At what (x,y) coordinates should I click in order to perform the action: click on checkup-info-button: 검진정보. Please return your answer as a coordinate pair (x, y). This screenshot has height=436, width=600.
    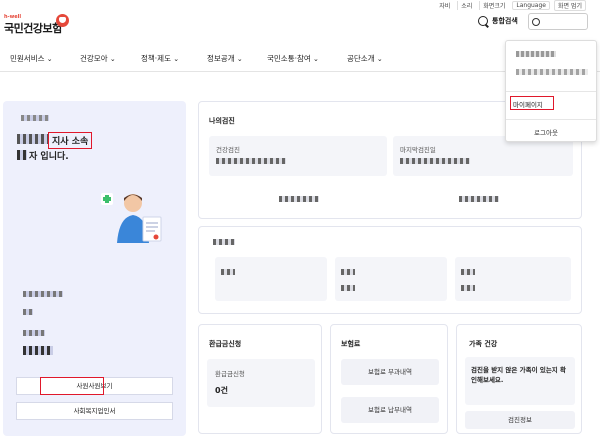
    Looking at the image, I should click on (520, 420).